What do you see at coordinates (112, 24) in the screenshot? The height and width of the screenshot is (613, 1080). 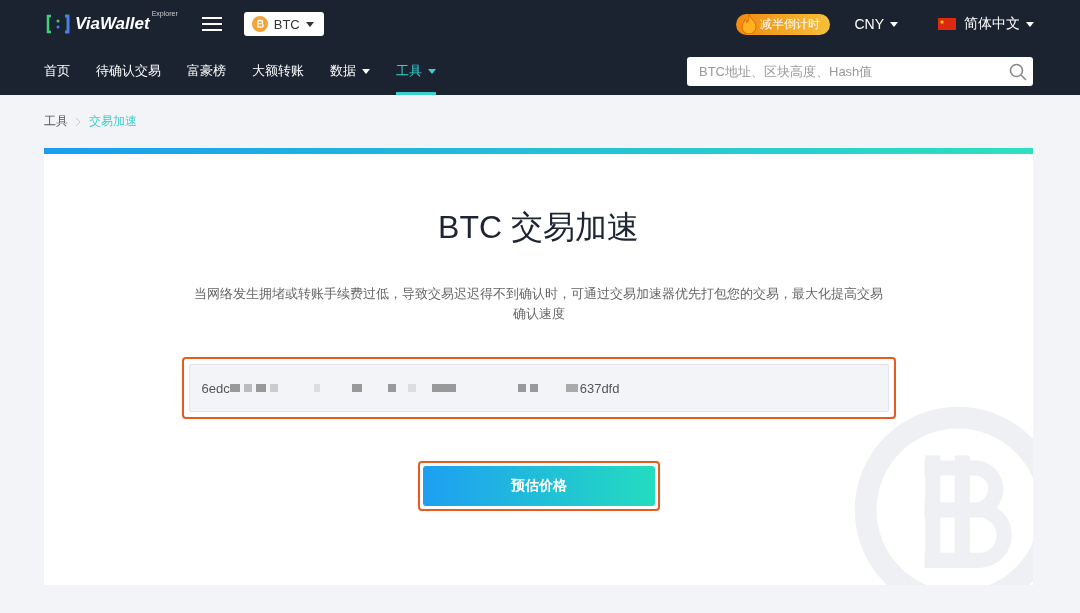 I see `logo-text: ViaWallet` at bounding box center [112, 24].